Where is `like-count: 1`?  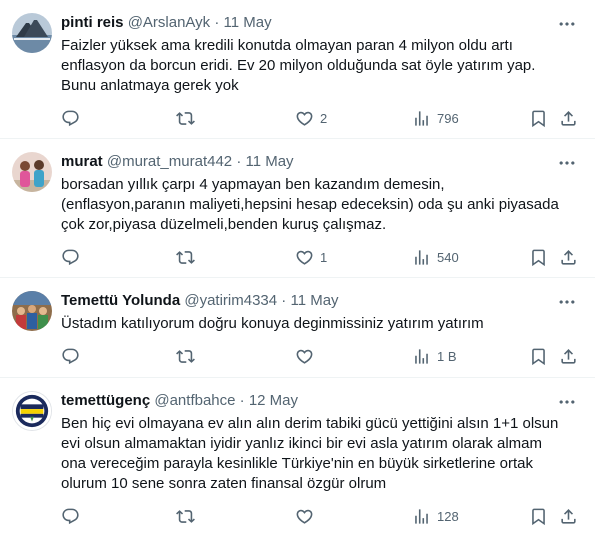 like-count: 1 is located at coordinates (324, 257).